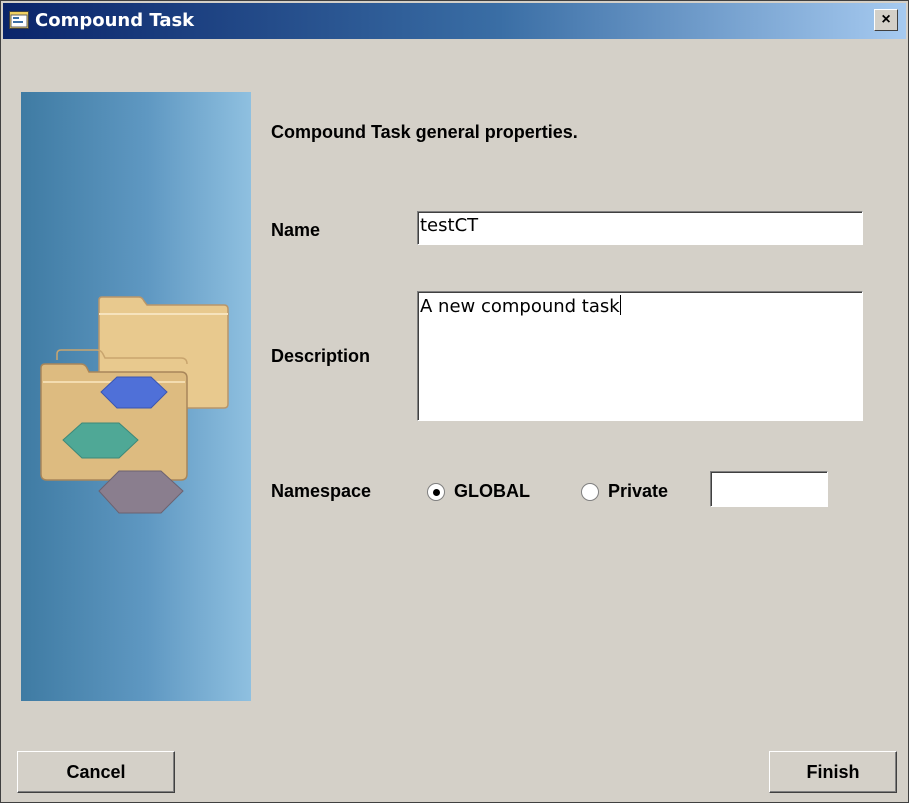  I want to click on window-title: Compound Task, so click(115, 20).